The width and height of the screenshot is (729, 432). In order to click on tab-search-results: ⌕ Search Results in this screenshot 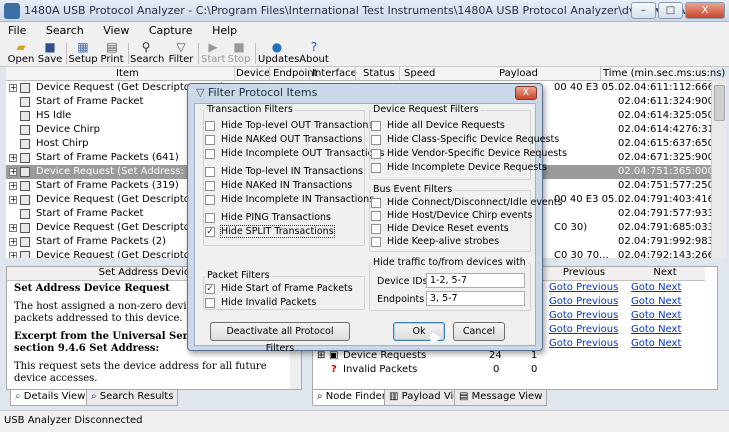, I will do `click(132, 398)`.